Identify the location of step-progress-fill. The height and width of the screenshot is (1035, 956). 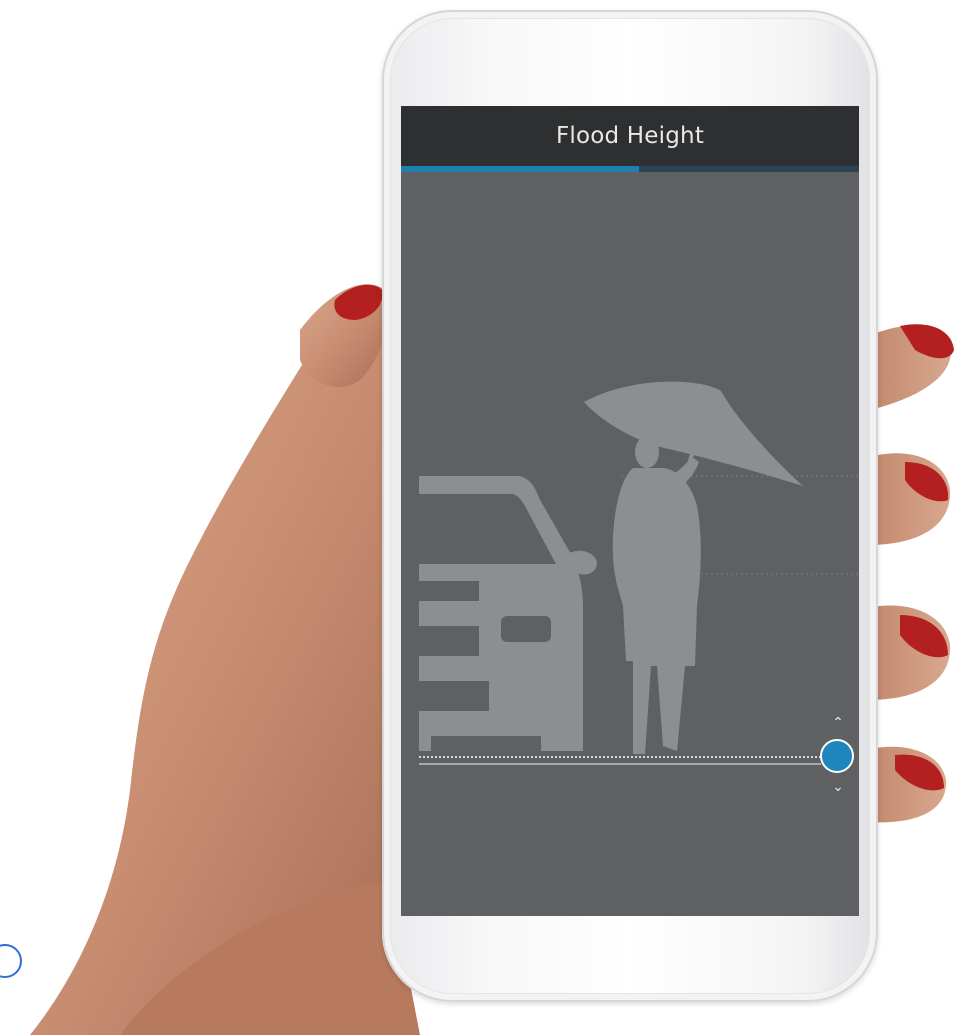
(520, 169).